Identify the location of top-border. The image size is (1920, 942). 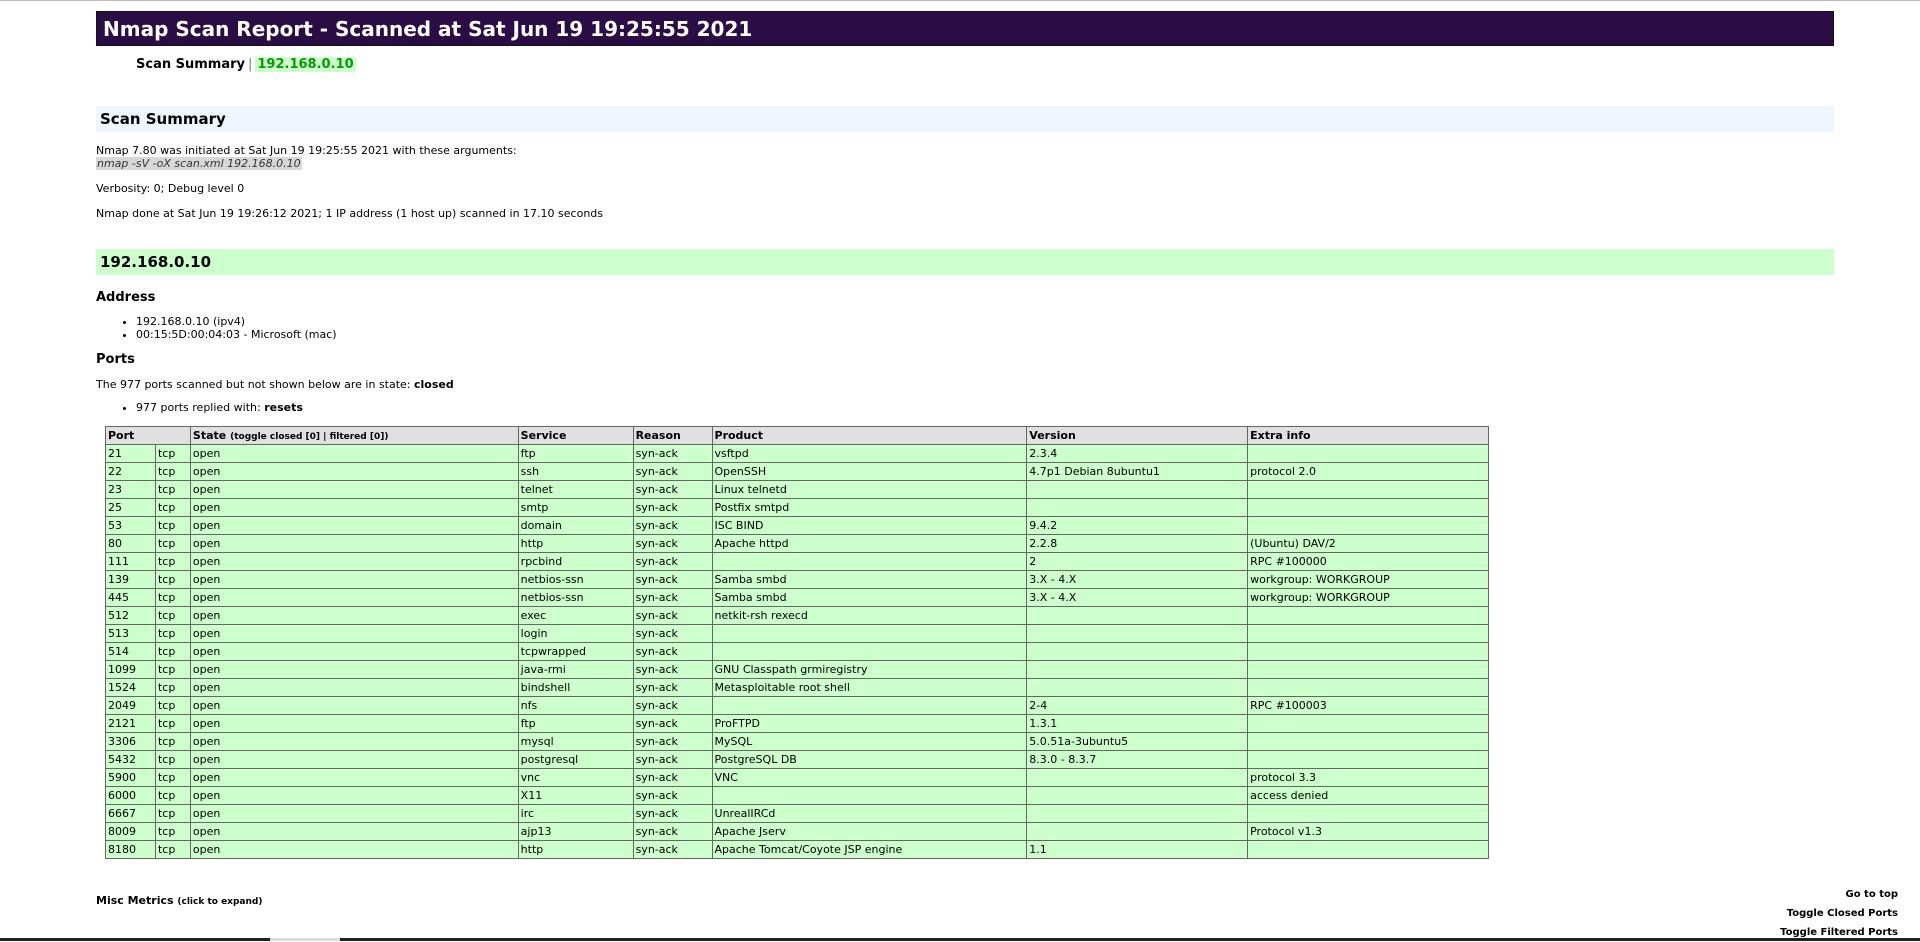
(960, 0).